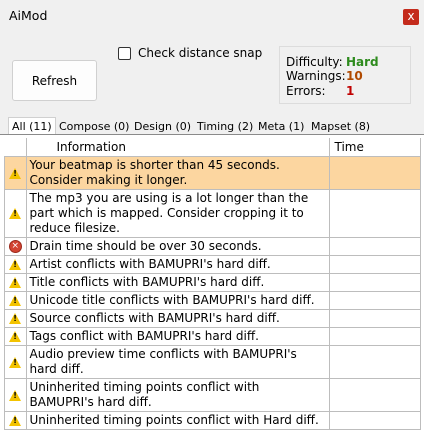 This screenshot has width=424, height=446. Describe the element at coordinates (316, 76) in the screenshot. I see `warnings-label: Warnings:` at that location.